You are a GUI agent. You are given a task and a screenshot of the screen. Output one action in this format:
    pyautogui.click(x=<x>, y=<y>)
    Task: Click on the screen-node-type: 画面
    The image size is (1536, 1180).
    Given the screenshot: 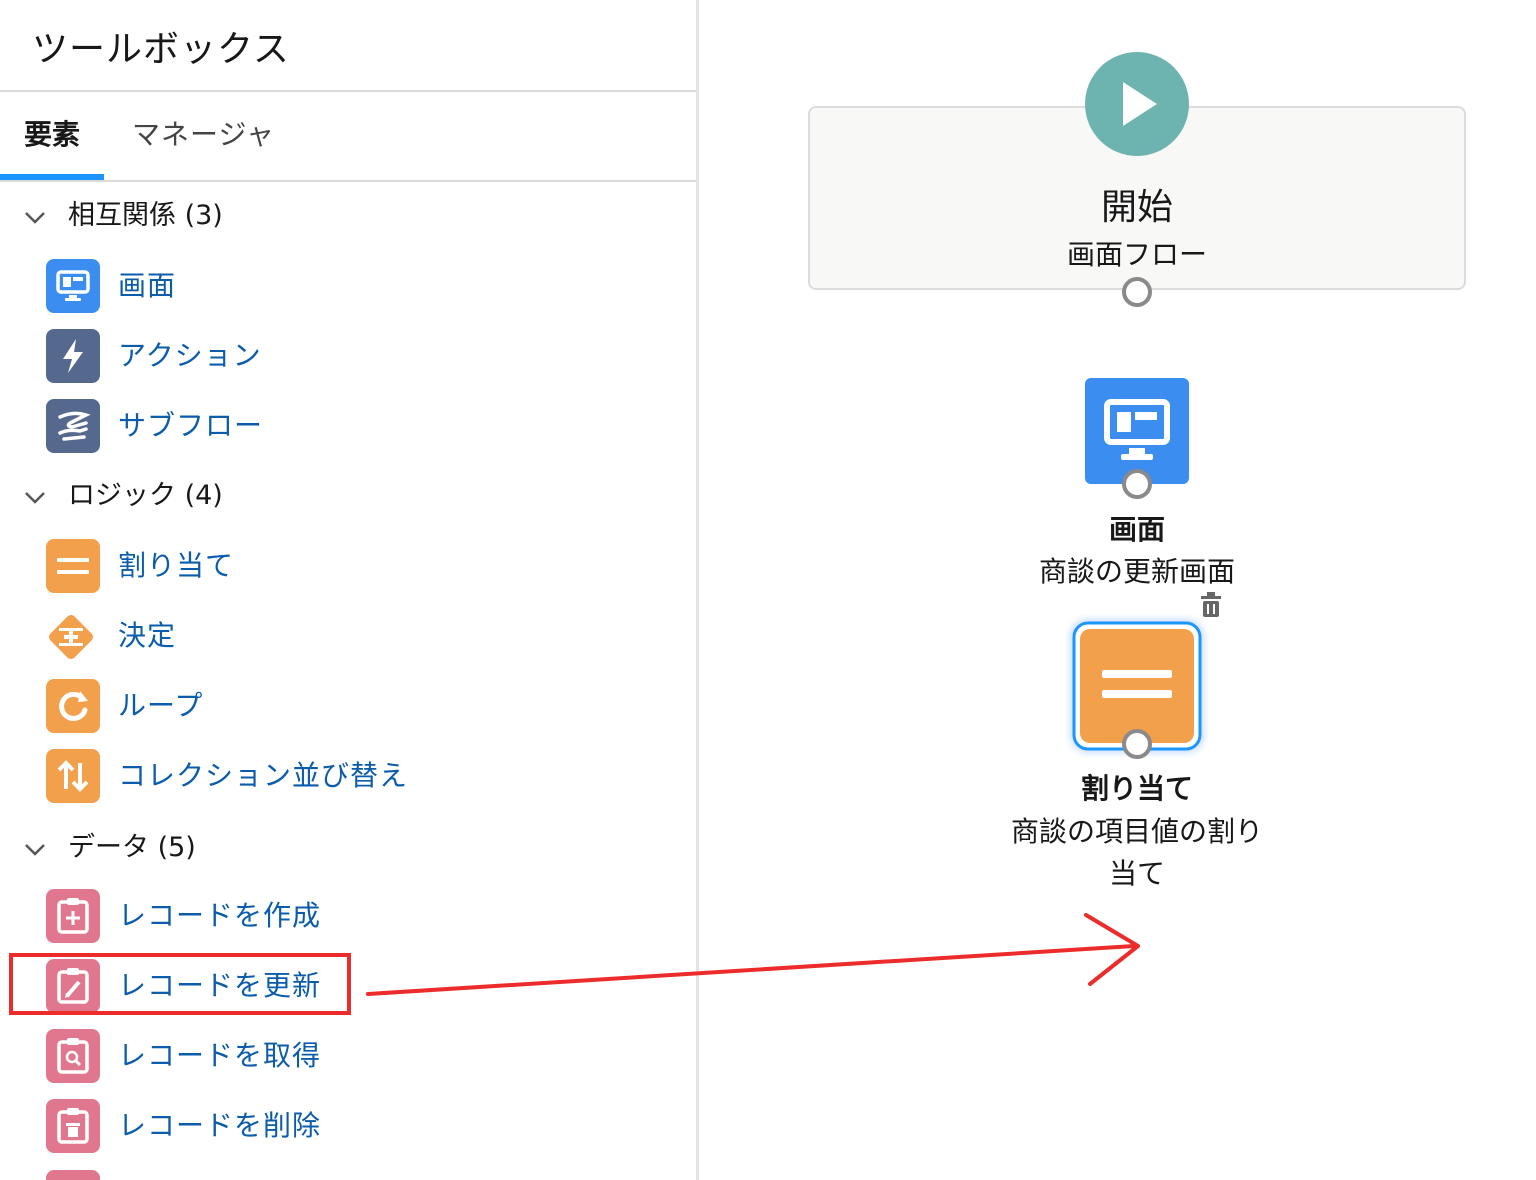 What is the action you would take?
    pyautogui.click(x=1136, y=529)
    